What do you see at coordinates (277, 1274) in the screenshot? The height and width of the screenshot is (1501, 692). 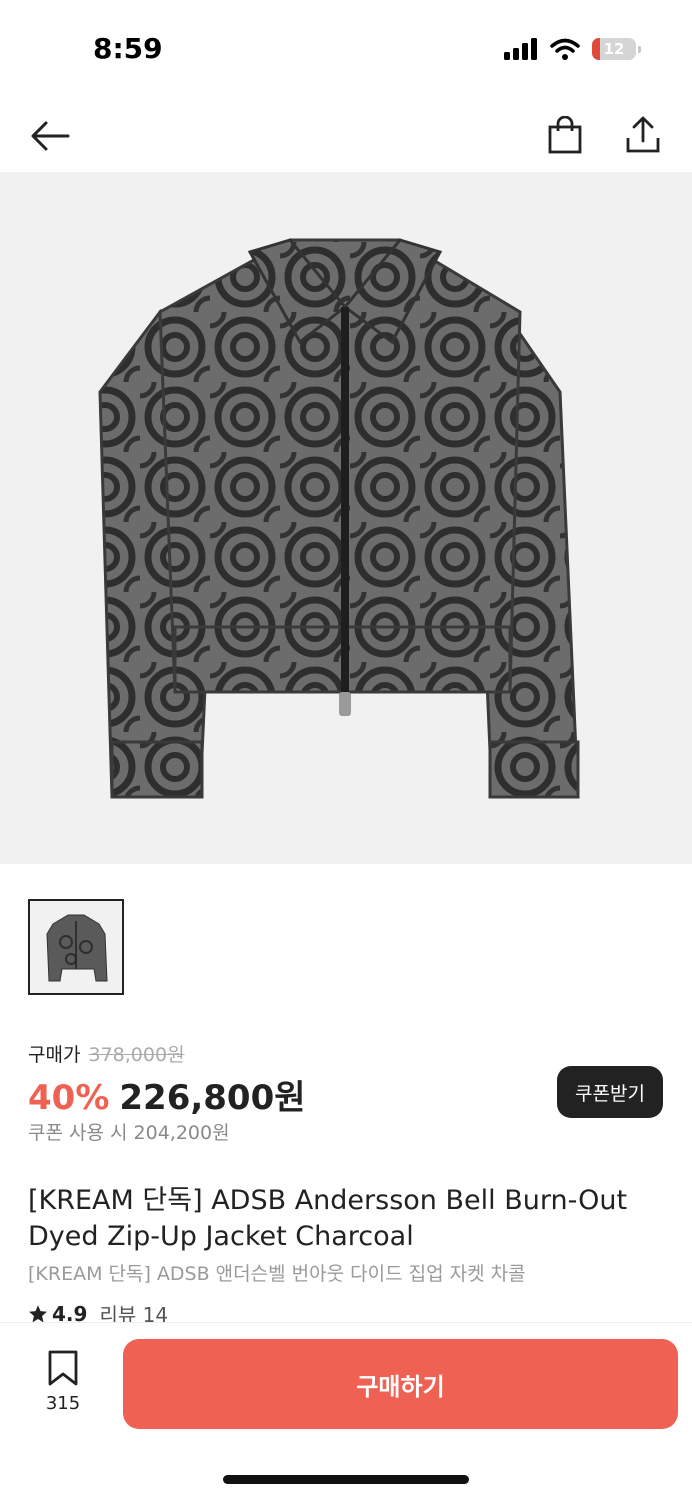 I see `product-subtitle: [KREAM 단독] ADSB 앤더슨벨 번아웃 다이드 집업 자켓 차콜` at bounding box center [277, 1274].